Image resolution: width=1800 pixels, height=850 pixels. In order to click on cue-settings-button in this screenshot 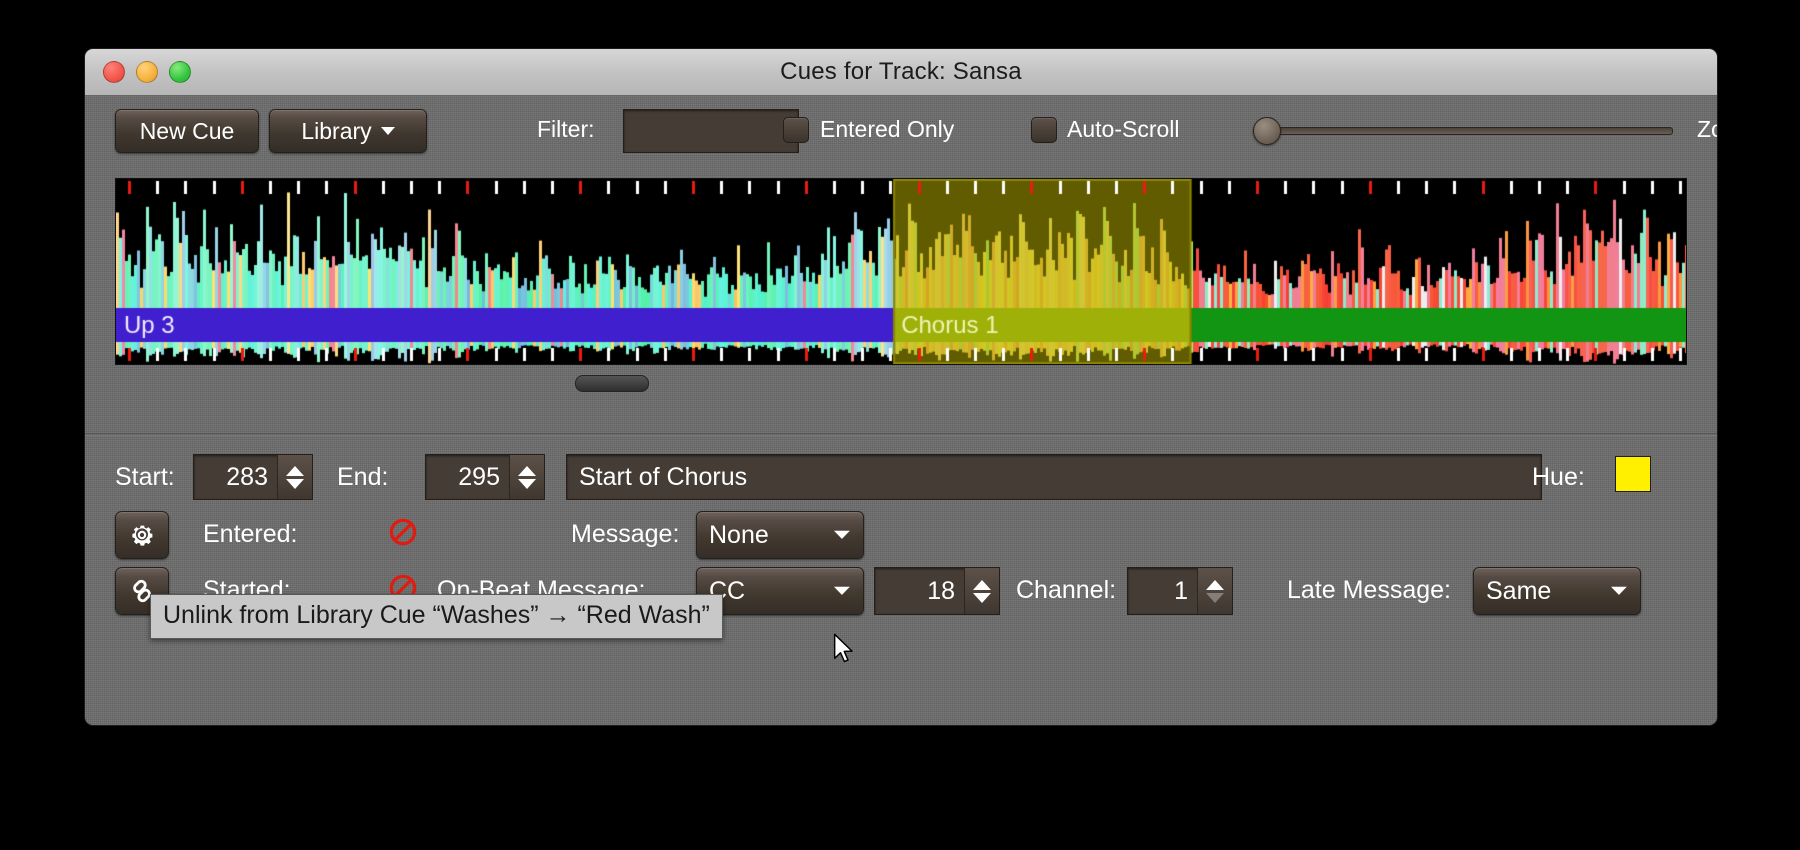, I will do `click(142, 535)`.